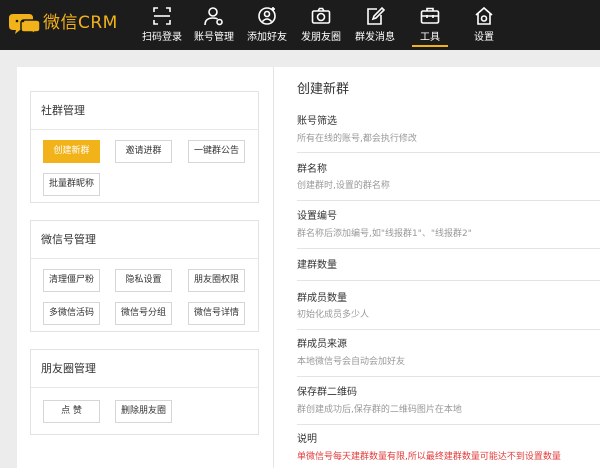 The width and height of the screenshot is (600, 468). Describe the element at coordinates (71, 411) in the screenshot. I see `like-button: 点 赞` at that location.